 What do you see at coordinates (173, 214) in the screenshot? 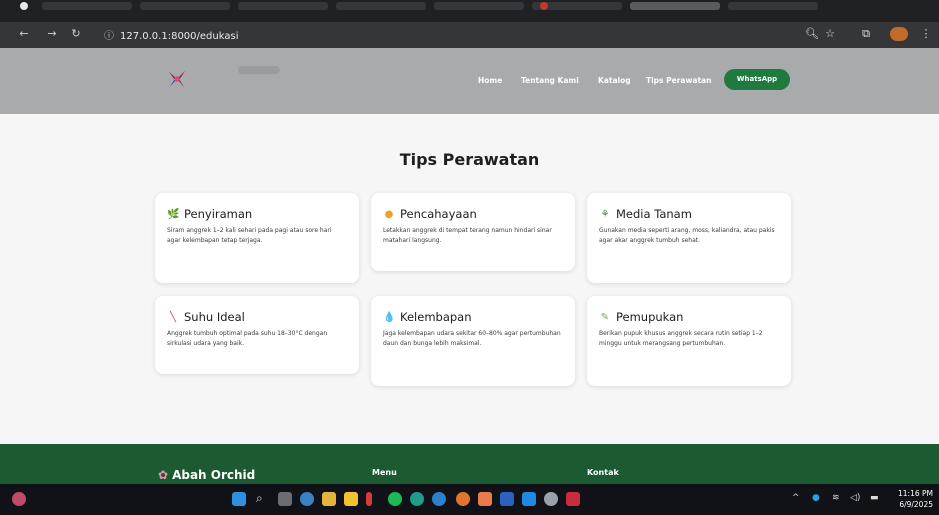
I see `plant-sprout-icon: 🌿` at bounding box center [173, 214].